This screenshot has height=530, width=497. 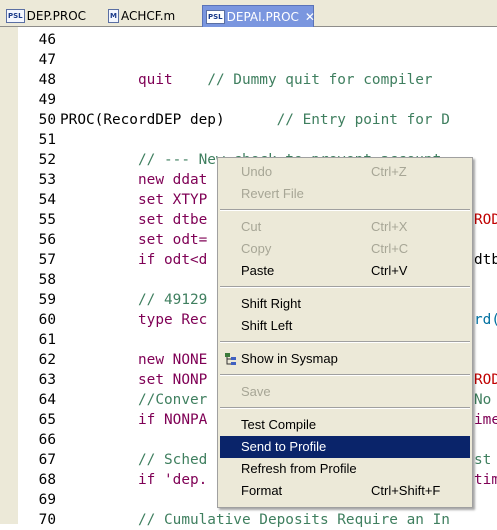 What do you see at coordinates (47, 100) in the screenshot?
I see `line-number: 49` at bounding box center [47, 100].